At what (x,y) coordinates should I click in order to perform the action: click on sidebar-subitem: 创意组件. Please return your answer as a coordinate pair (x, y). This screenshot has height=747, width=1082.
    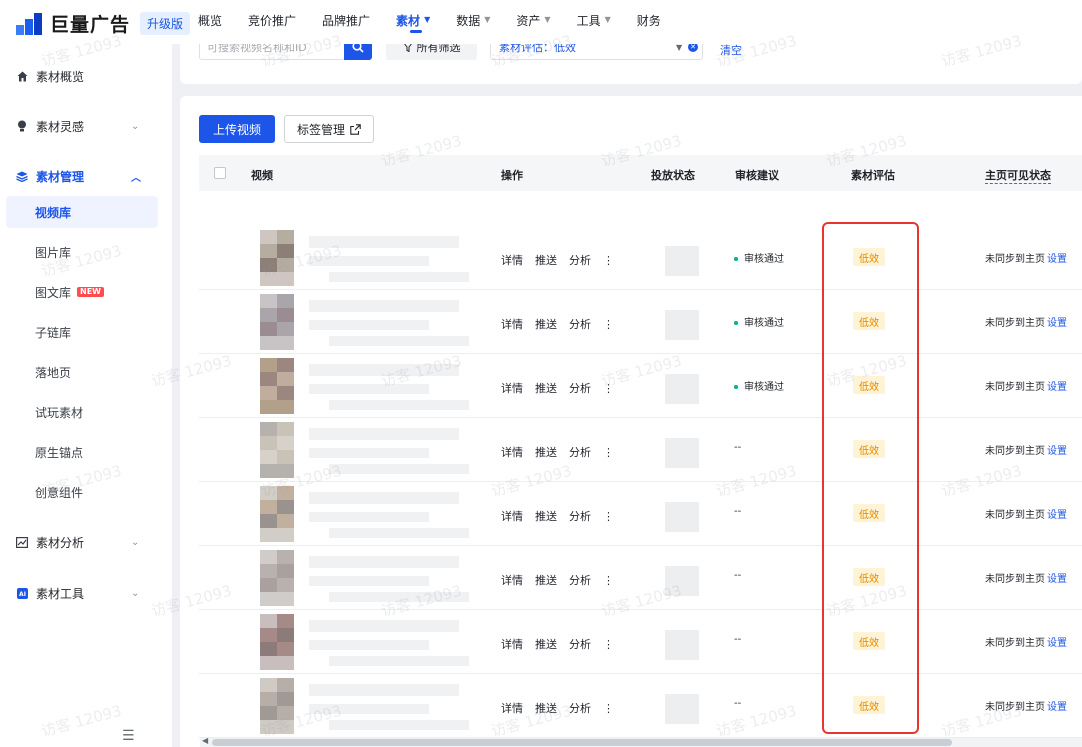
    Looking at the image, I should click on (82, 492).